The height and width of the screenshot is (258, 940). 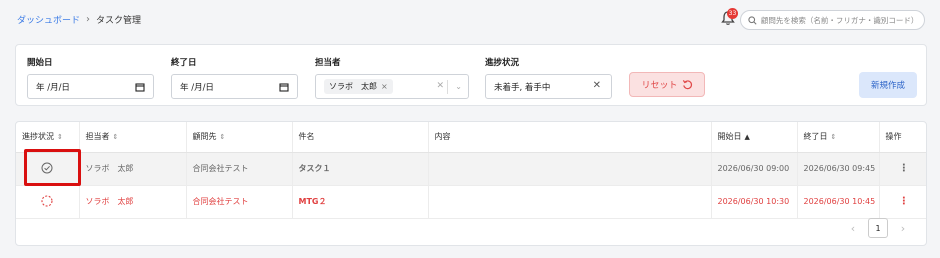 I want to click on reset-button: リセット, so click(x=667, y=84).